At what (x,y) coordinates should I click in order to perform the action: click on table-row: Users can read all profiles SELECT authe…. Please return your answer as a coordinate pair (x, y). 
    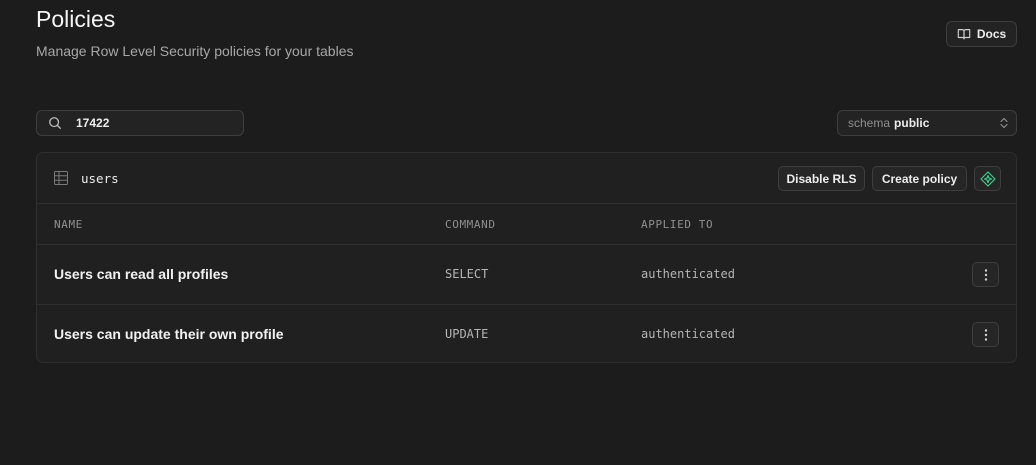
    Looking at the image, I should click on (526, 274).